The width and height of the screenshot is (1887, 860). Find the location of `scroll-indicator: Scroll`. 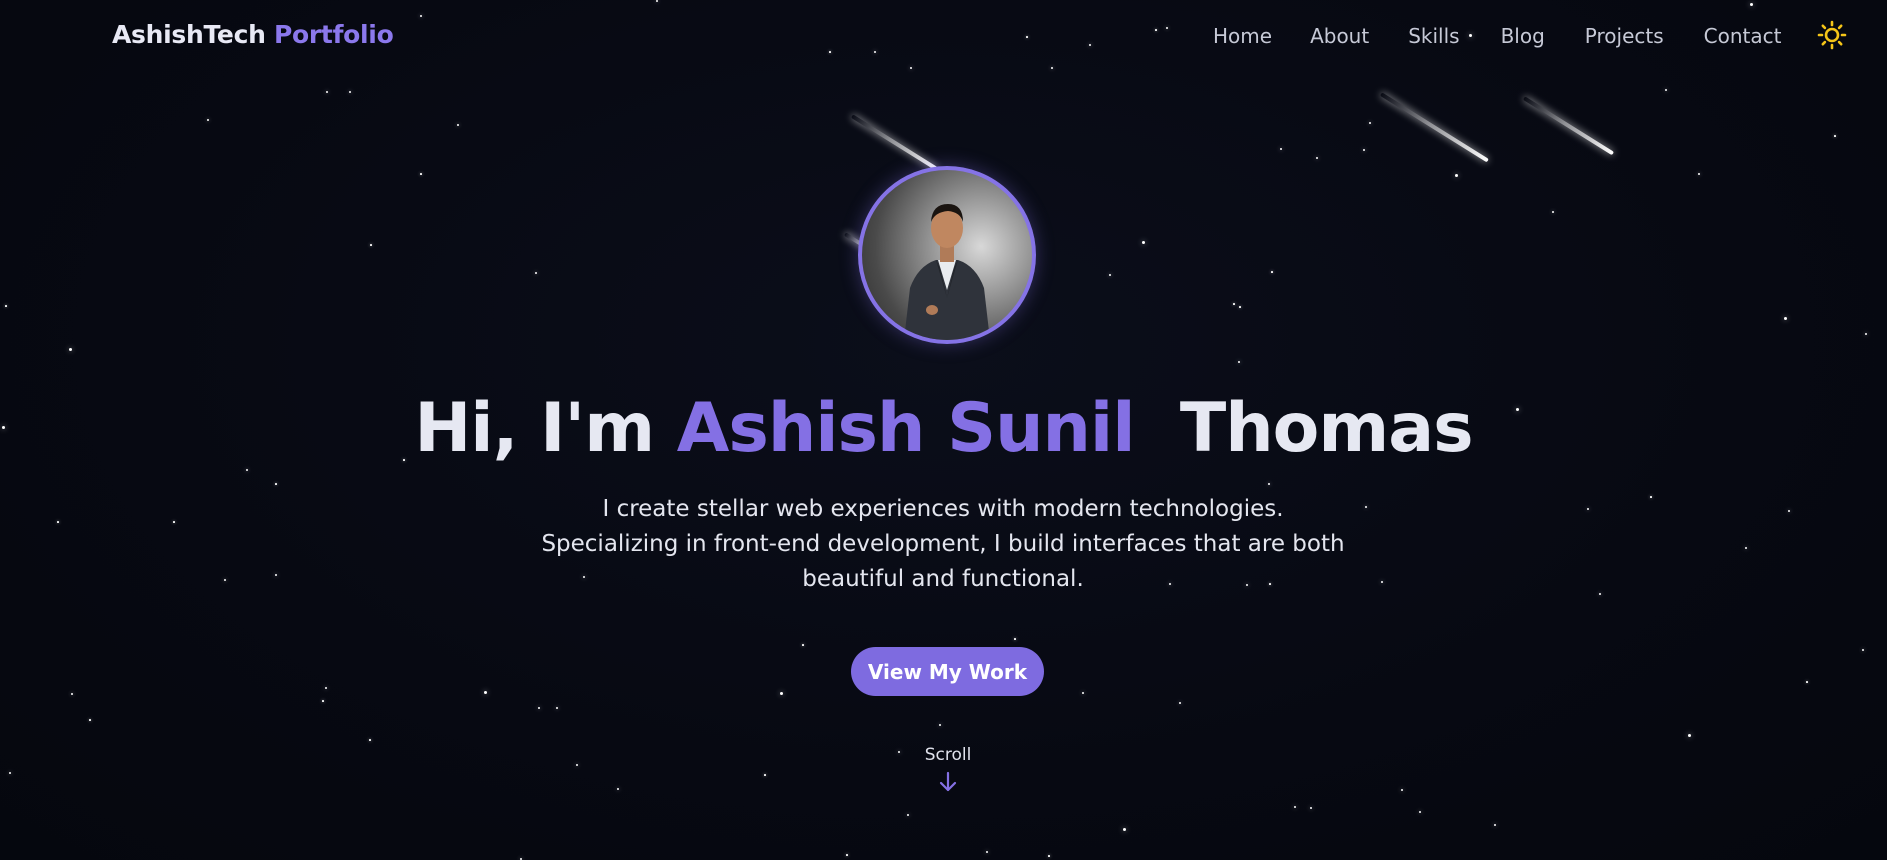

scroll-indicator: Scroll is located at coordinates (948, 769).